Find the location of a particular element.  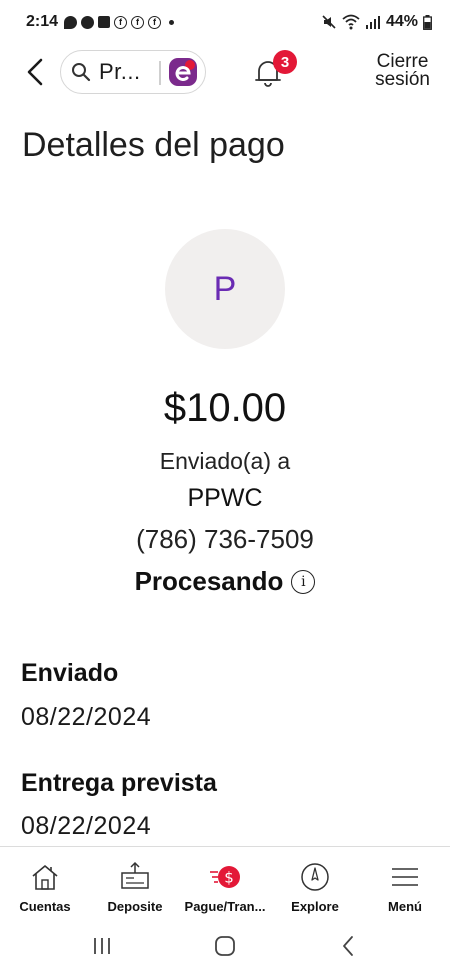

info-icon: i is located at coordinates (303, 581).